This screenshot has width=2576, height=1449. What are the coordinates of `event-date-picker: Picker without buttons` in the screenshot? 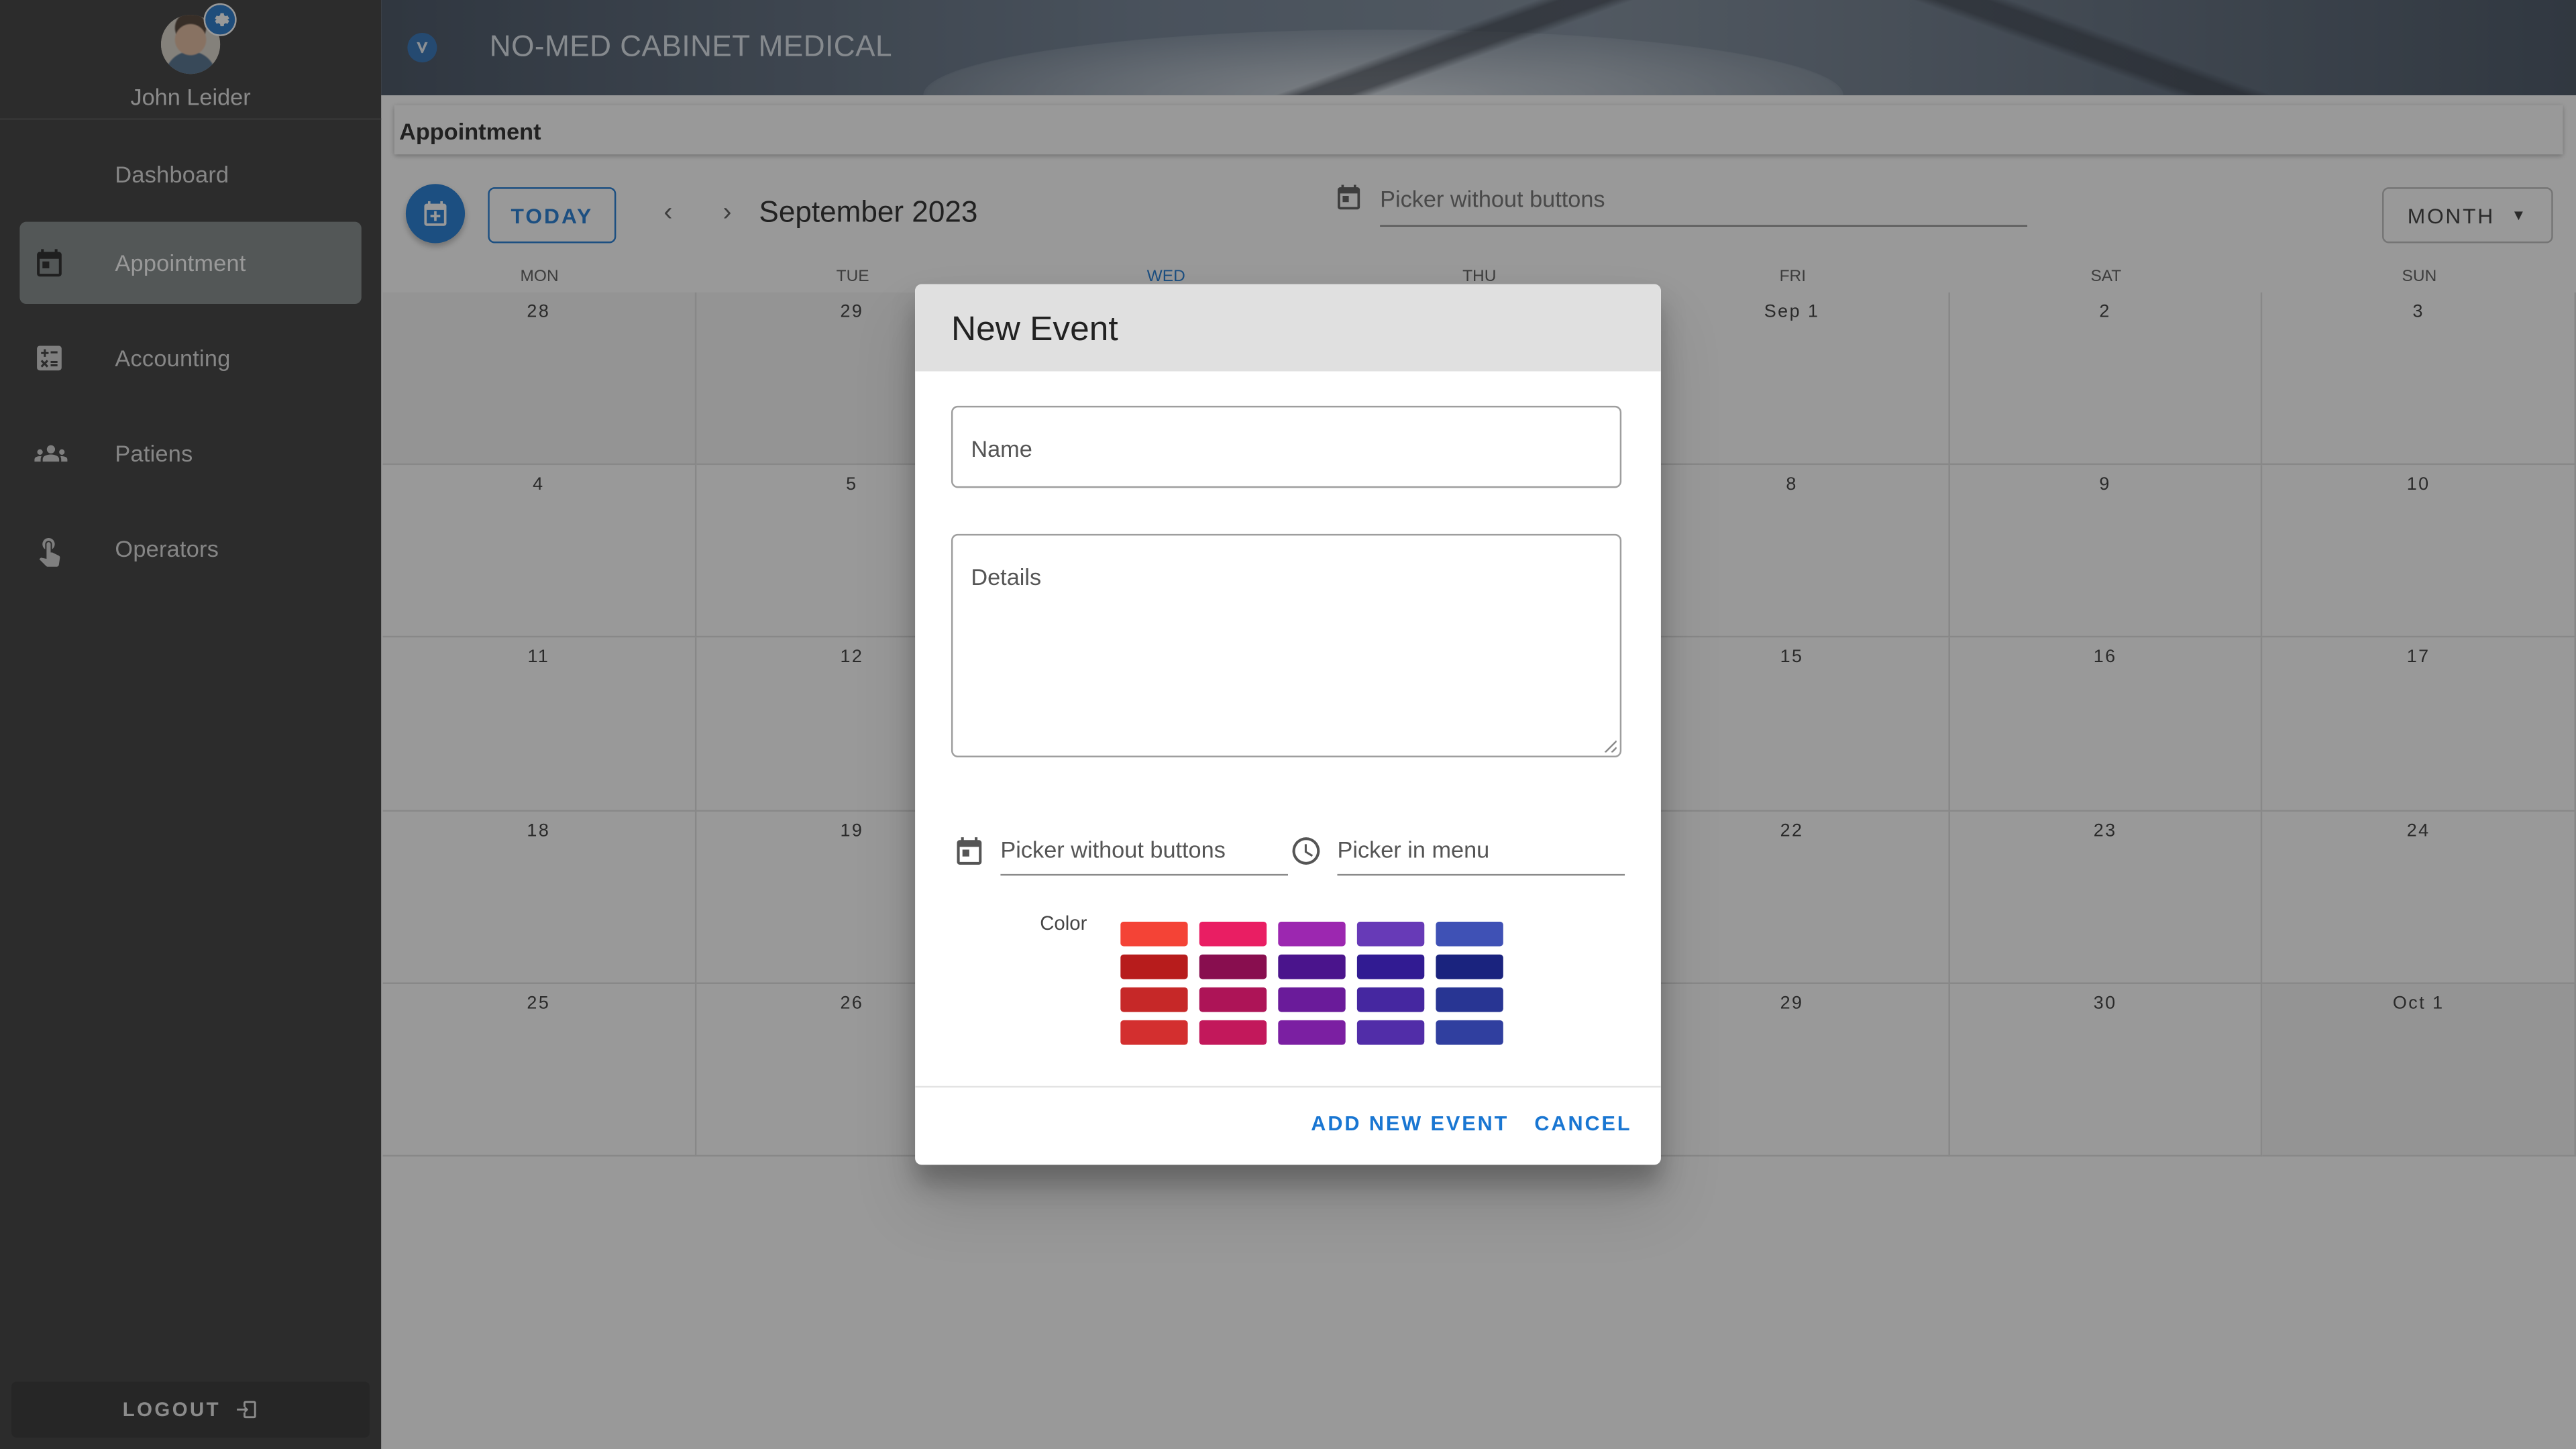 It's located at (1144, 856).